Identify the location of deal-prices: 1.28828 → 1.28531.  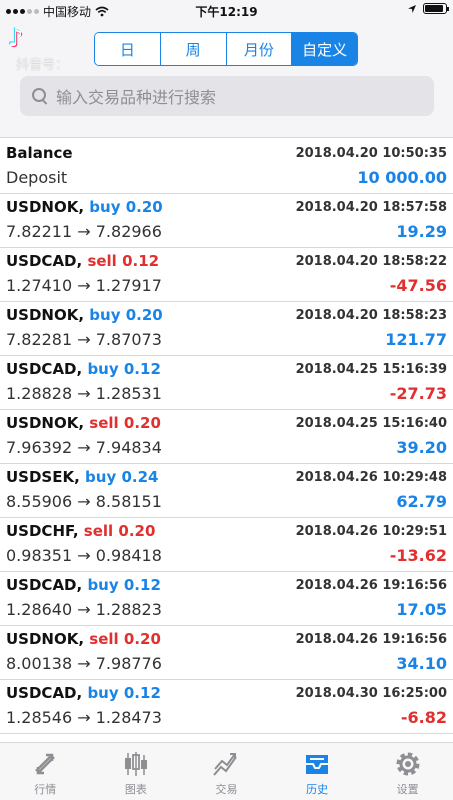
(84, 393).